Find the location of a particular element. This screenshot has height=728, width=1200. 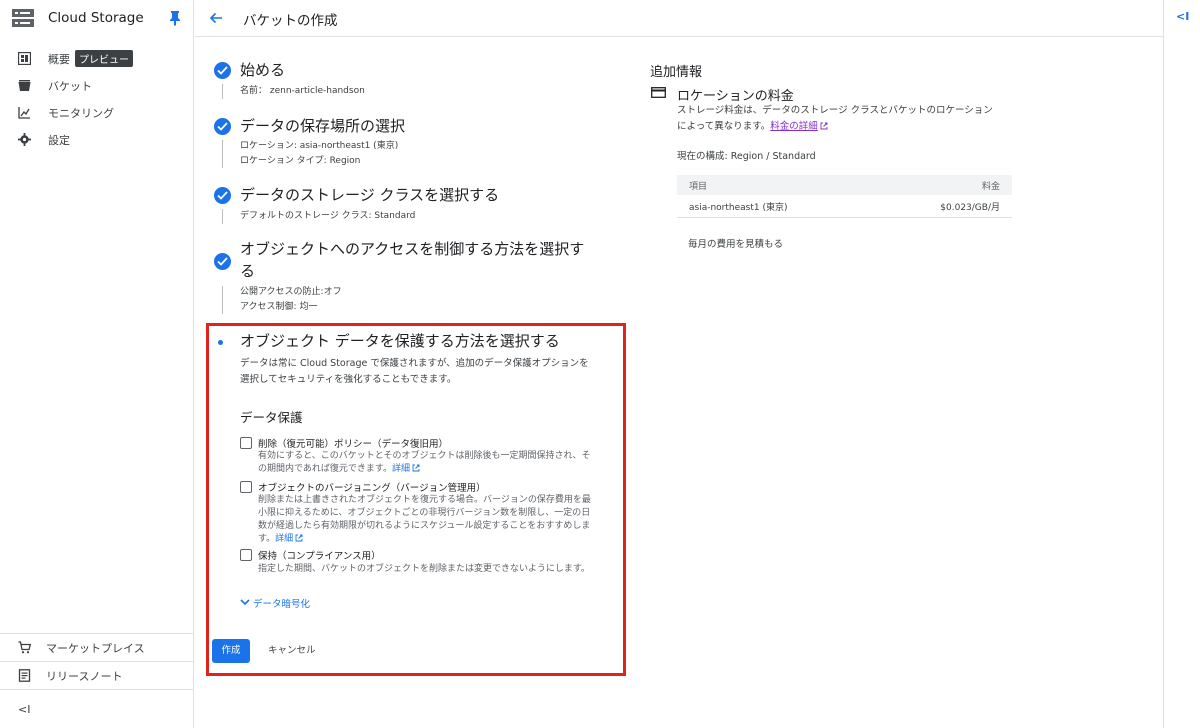

brand-header: Cloud Storage is located at coordinates (97, 19).